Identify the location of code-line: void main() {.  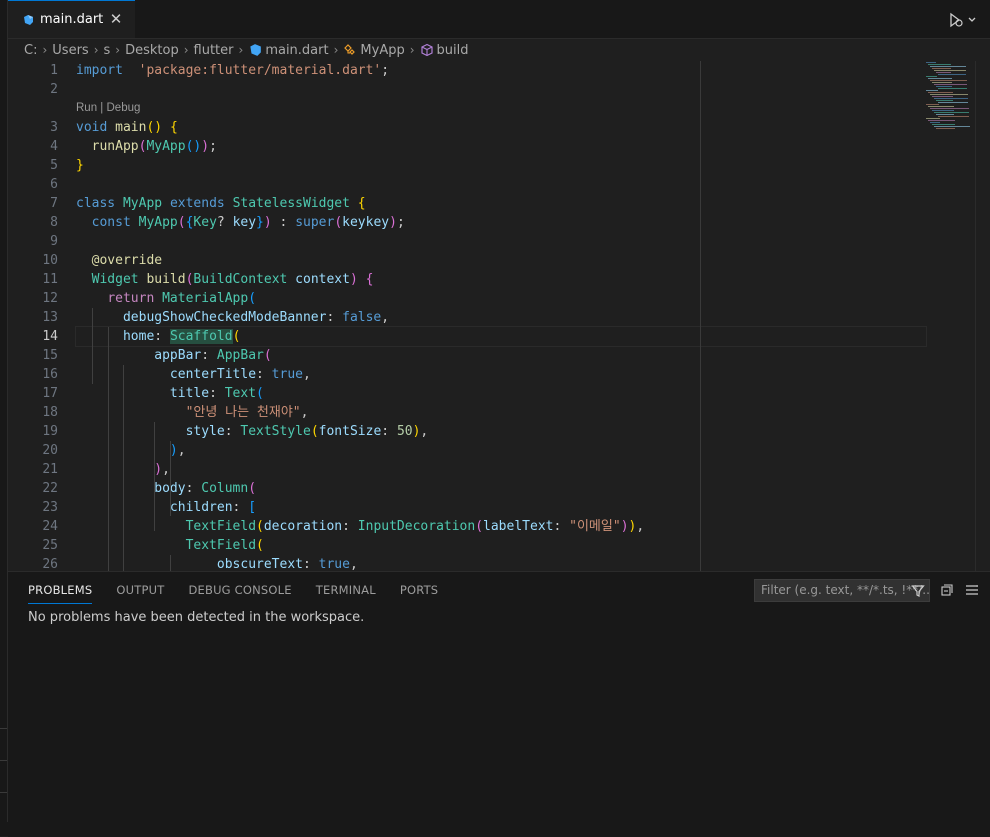
(501, 127).